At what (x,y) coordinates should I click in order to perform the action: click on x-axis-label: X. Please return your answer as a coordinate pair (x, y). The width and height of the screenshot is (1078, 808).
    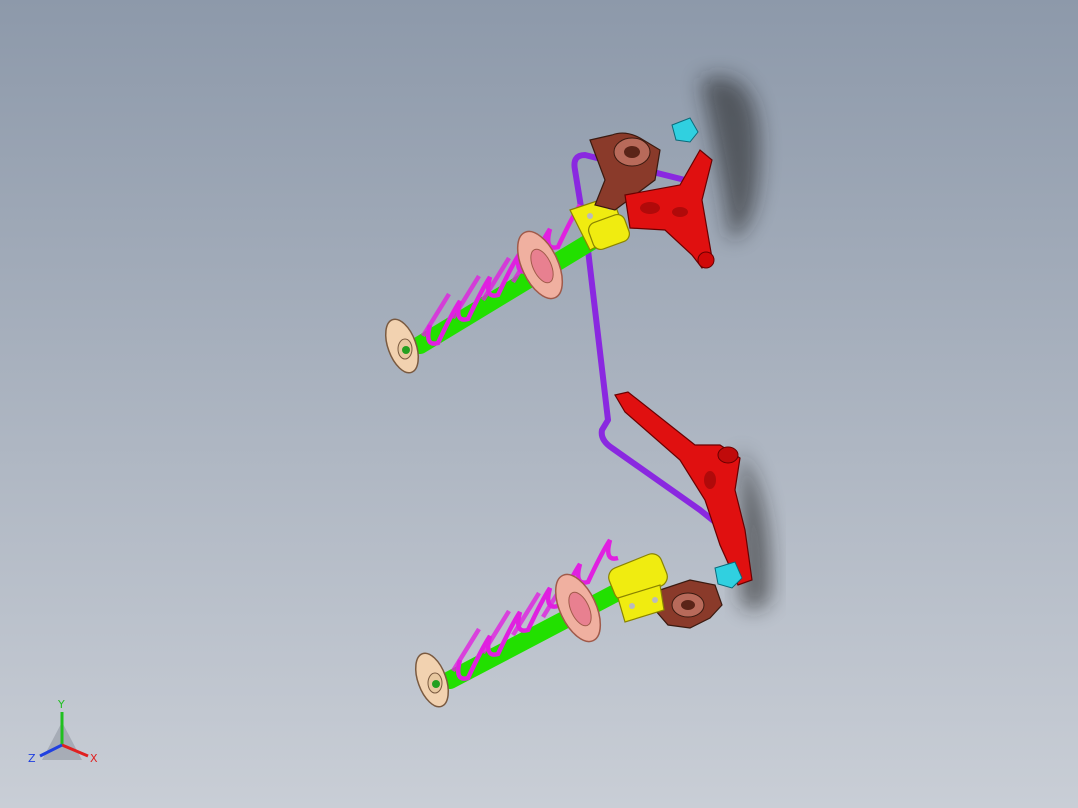
    Looking at the image, I should click on (94, 758).